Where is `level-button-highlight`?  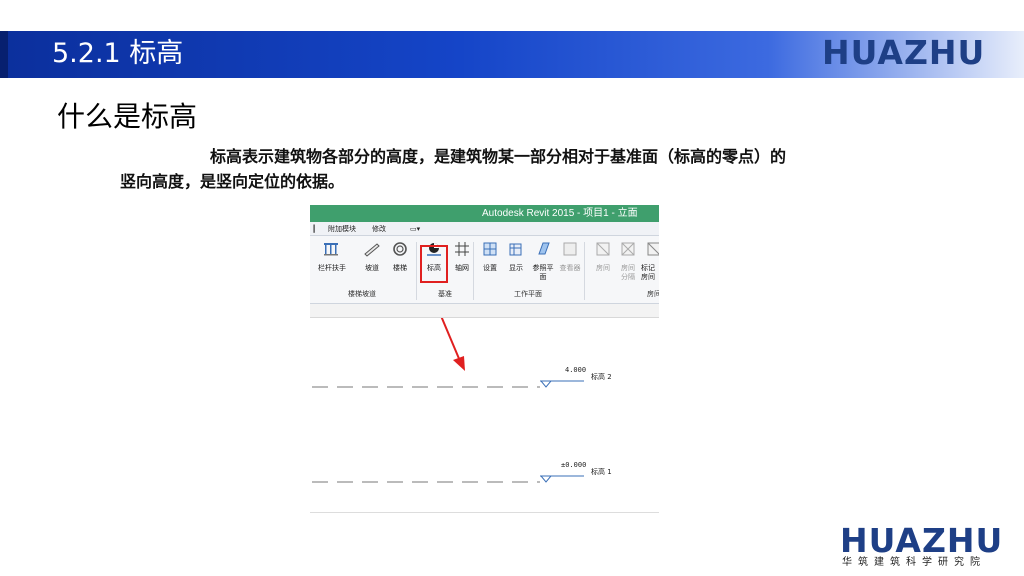
level-button-highlight is located at coordinates (434, 264).